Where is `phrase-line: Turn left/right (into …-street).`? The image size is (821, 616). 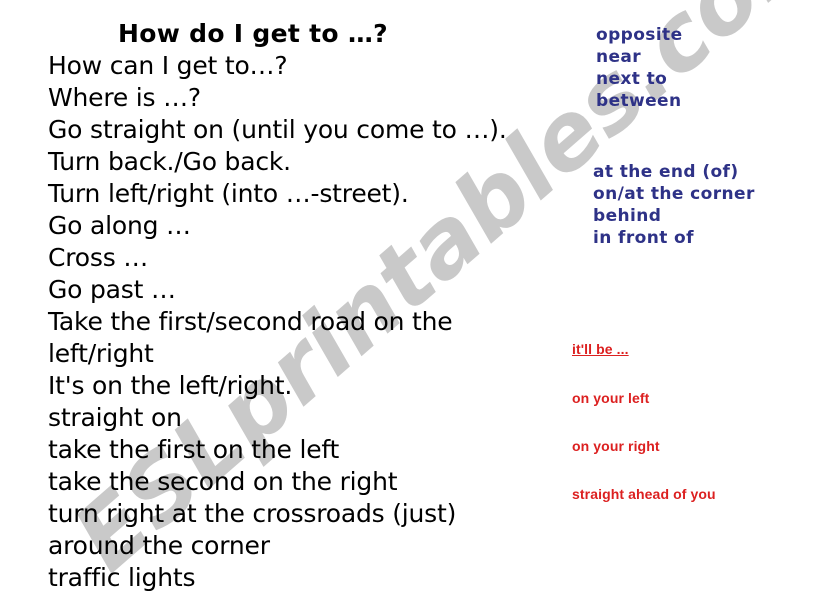 phrase-line: Turn left/right (into …-street). is located at coordinates (228, 193).